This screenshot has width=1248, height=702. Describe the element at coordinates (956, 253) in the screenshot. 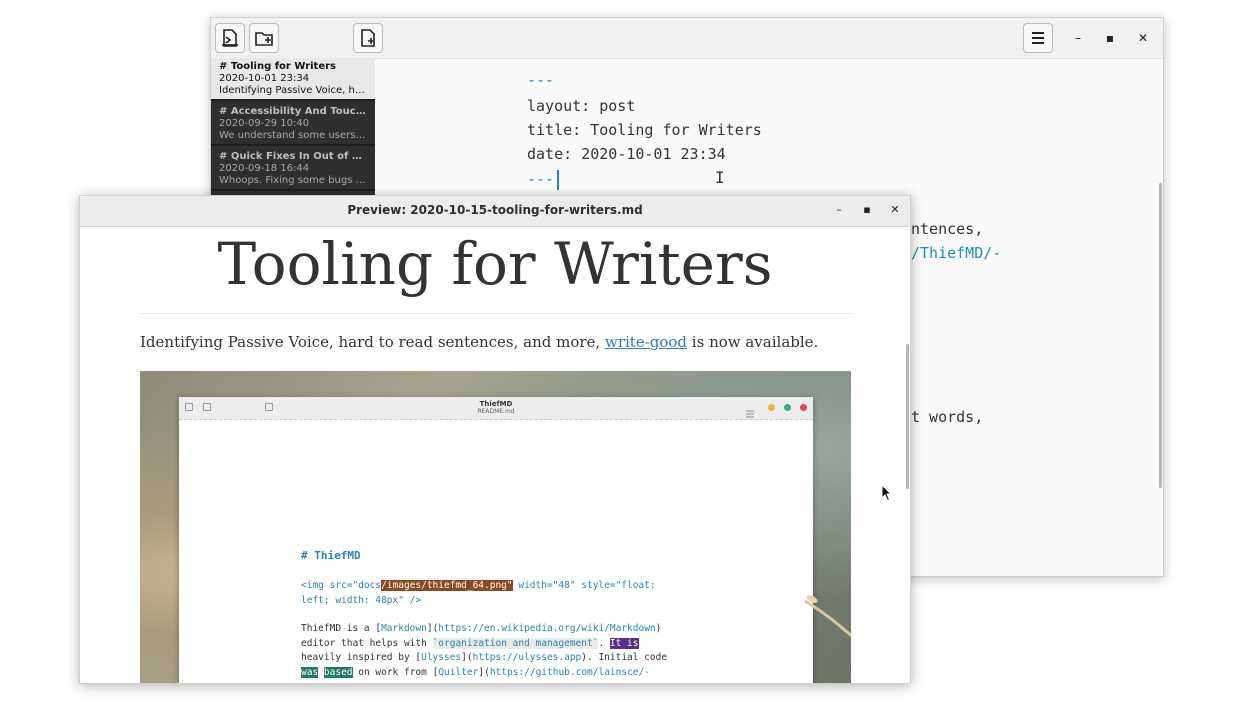

I see `editor-line: /ThiefMD/-` at that location.